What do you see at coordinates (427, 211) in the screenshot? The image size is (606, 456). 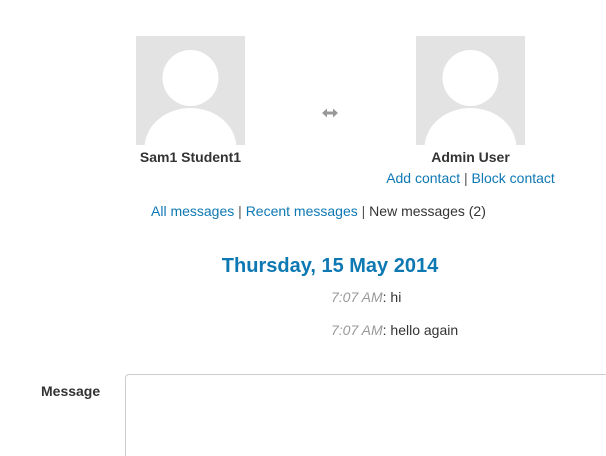 I see `new-messages-current: New messages (2)` at bounding box center [427, 211].